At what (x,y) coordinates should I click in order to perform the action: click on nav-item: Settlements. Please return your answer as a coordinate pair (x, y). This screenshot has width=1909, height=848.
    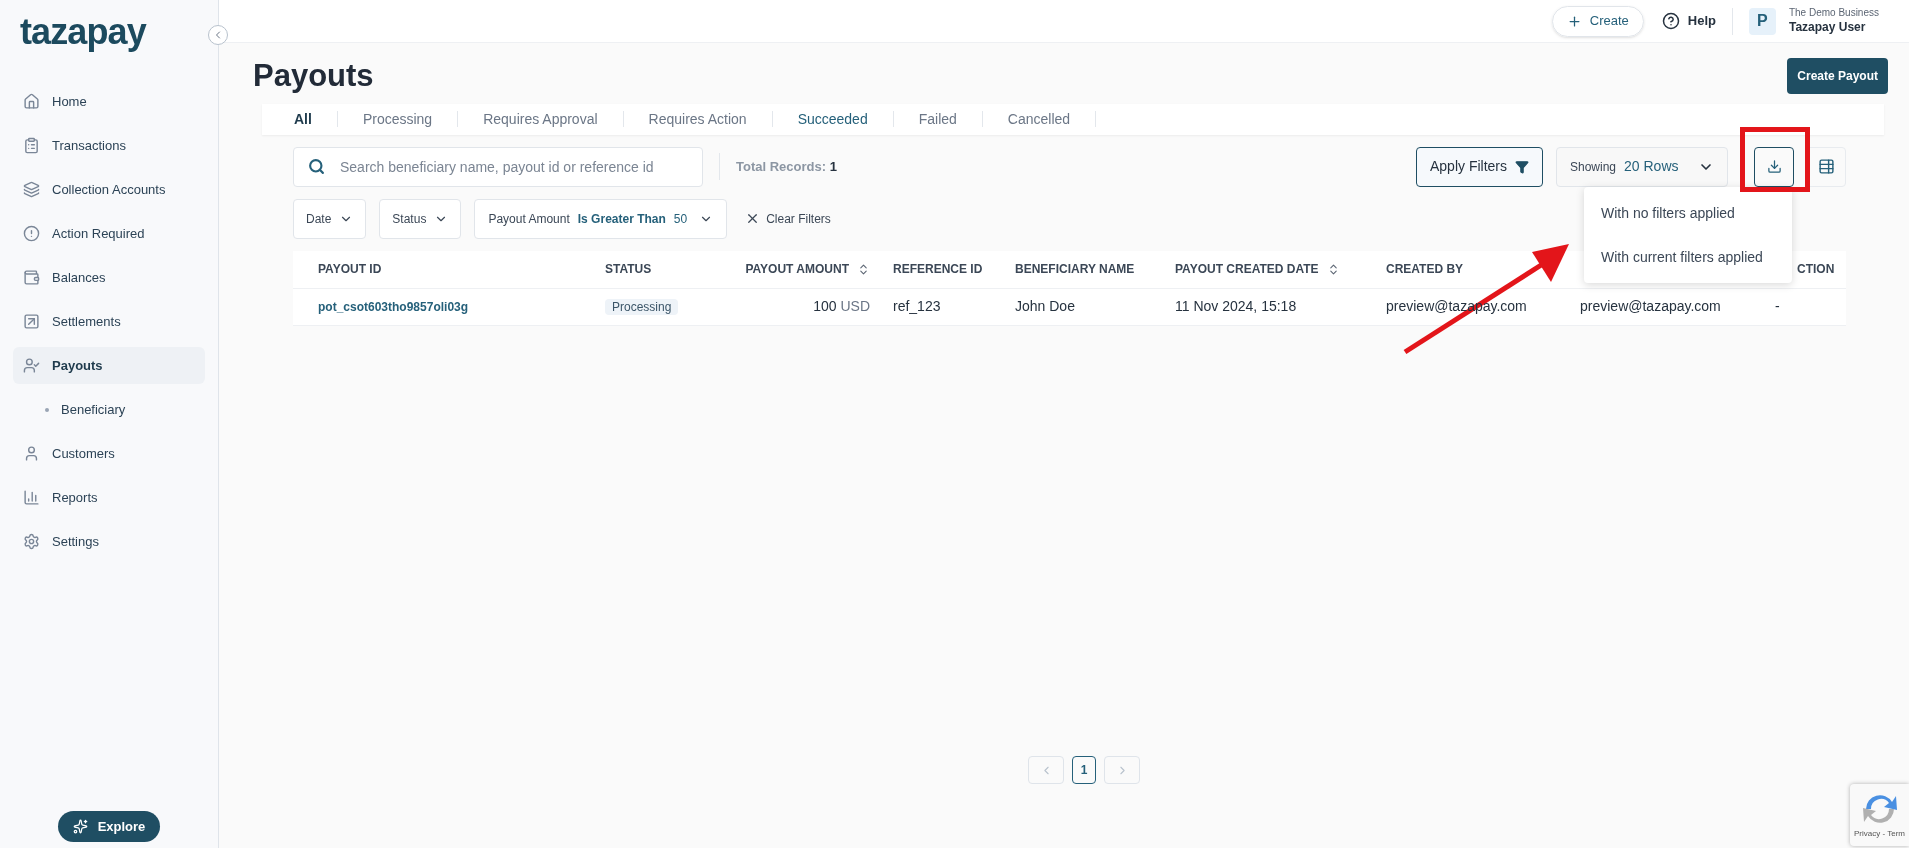
    Looking at the image, I should click on (109, 321).